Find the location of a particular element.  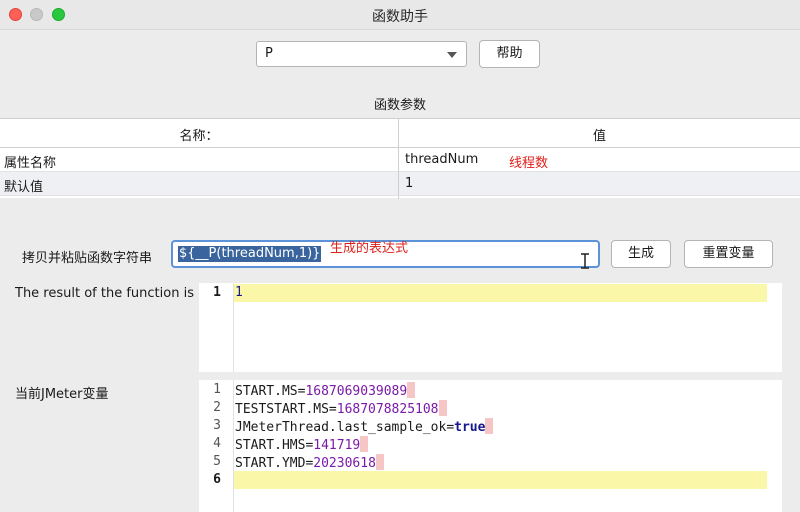

param-name-cell: 属性名称 is located at coordinates (30, 163).